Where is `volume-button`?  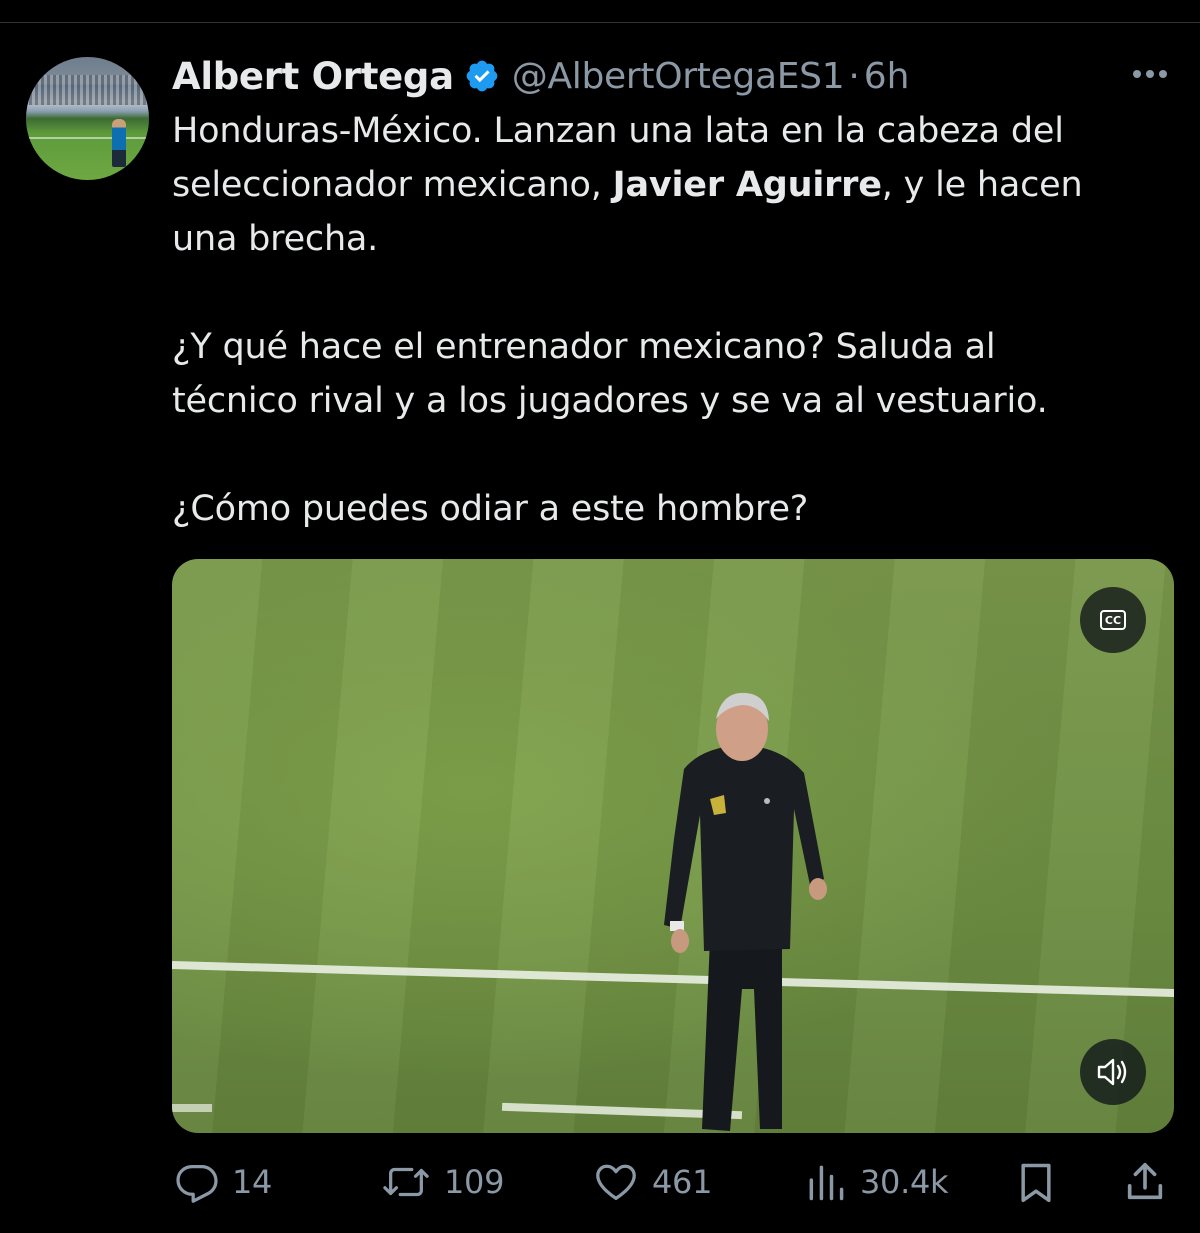
volume-button is located at coordinates (1113, 1072).